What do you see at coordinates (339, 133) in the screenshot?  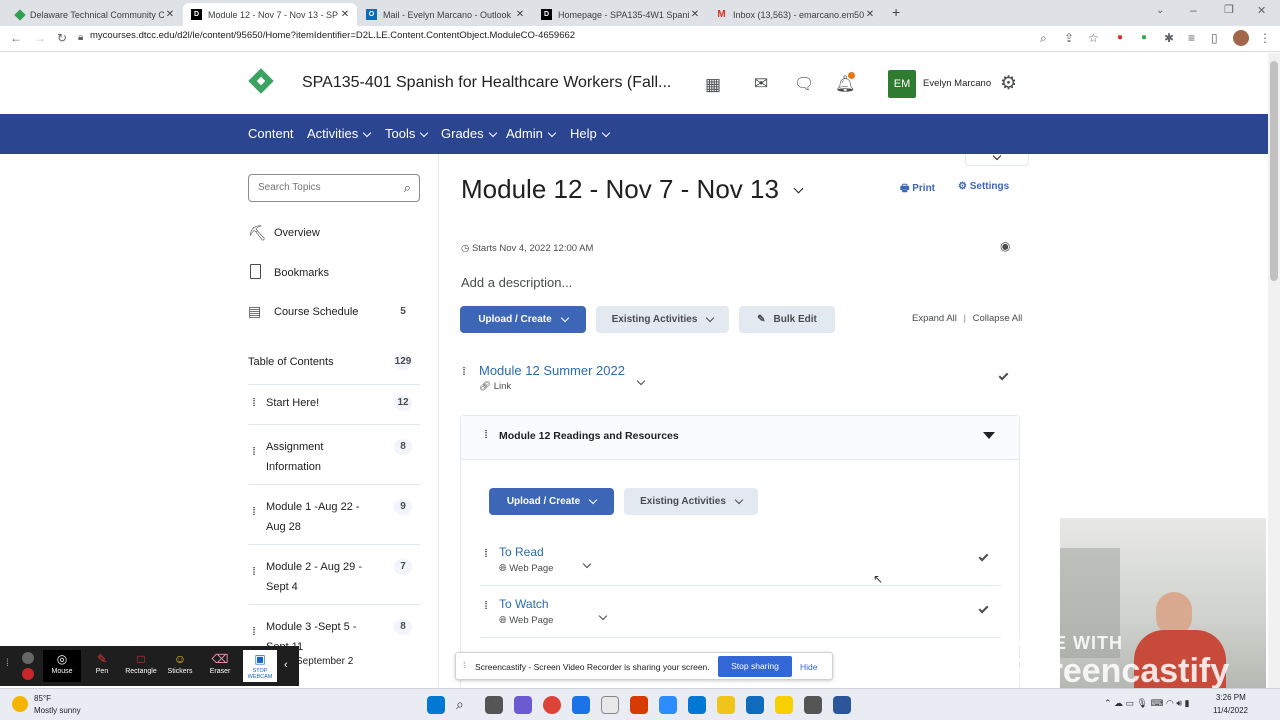 I see `nav-activities: Activities` at bounding box center [339, 133].